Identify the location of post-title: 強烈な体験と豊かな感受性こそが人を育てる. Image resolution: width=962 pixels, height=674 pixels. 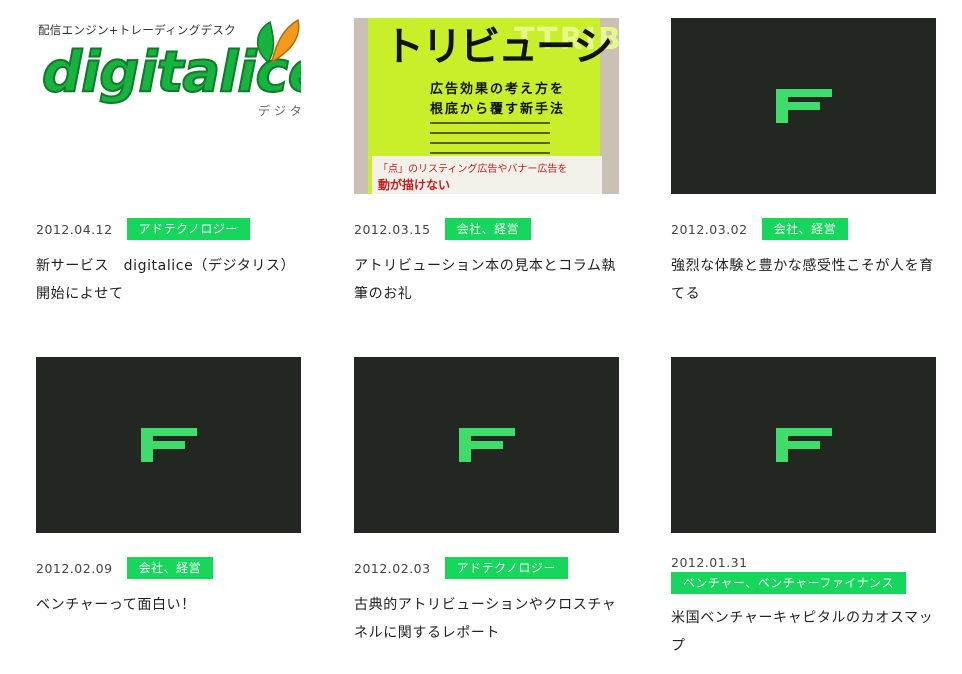
(803, 280).